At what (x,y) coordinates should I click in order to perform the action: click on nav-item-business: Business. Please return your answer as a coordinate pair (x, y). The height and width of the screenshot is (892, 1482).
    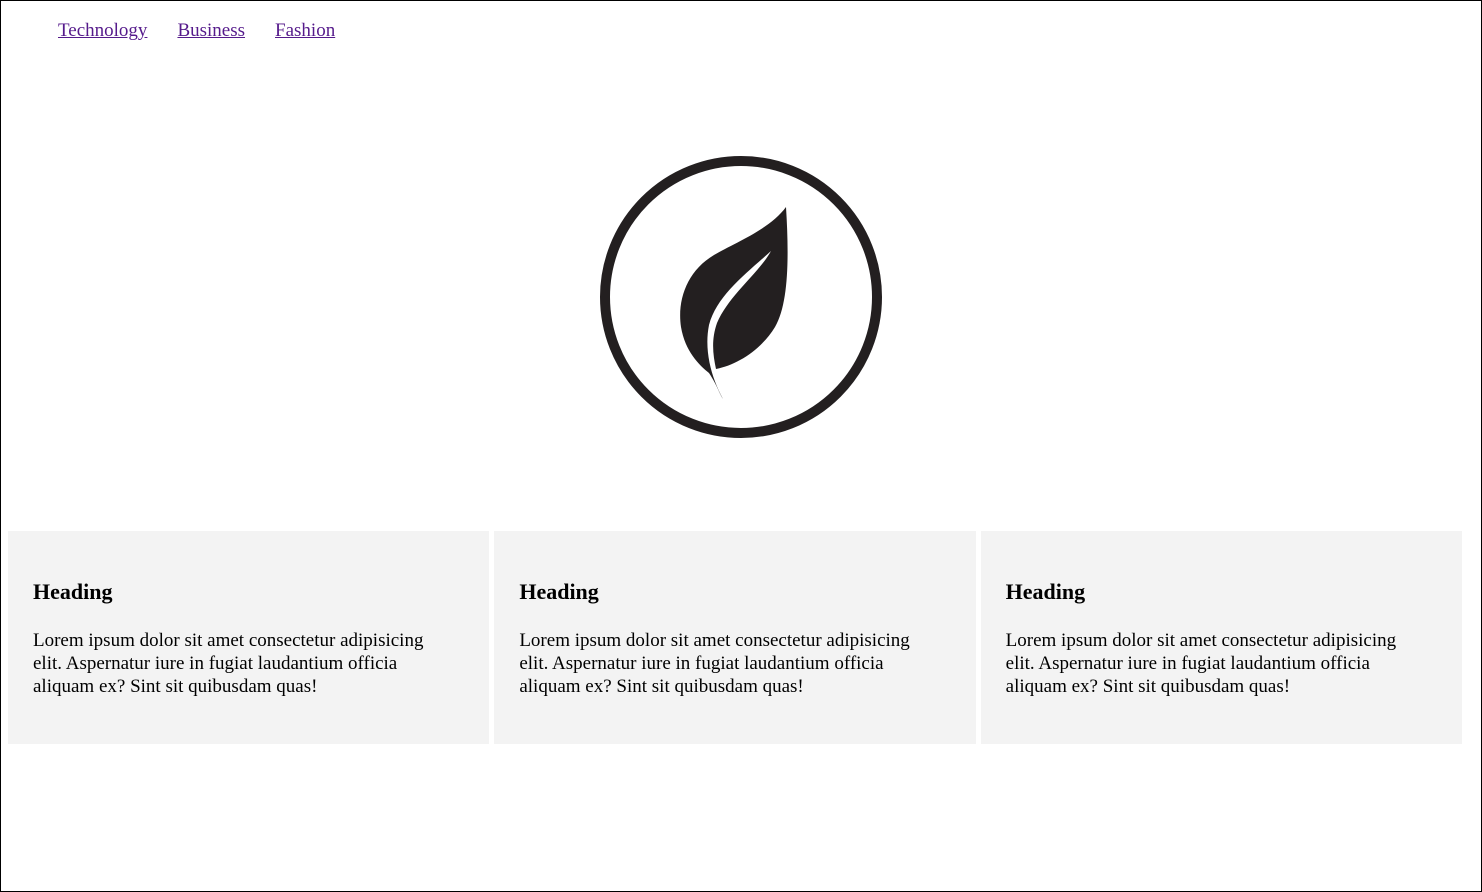
    Looking at the image, I should click on (211, 31).